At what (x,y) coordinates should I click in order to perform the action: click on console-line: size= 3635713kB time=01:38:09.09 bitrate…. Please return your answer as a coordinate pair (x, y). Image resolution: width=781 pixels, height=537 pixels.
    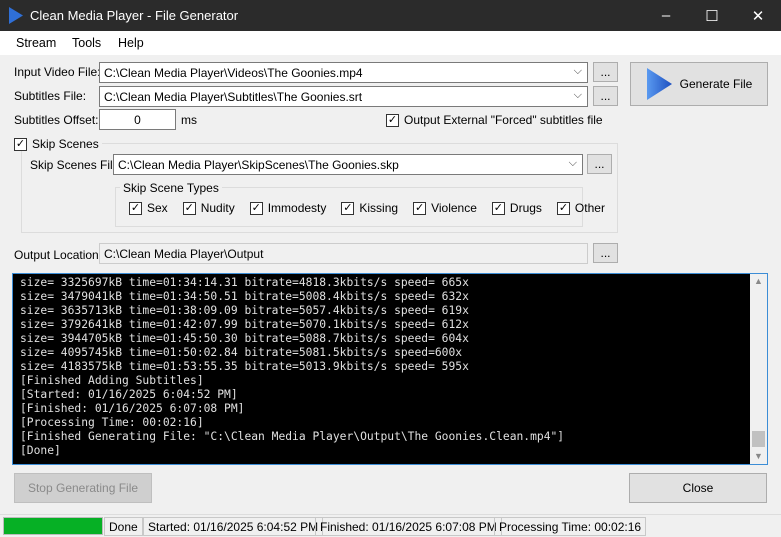
    Looking at the image, I should click on (244, 310).